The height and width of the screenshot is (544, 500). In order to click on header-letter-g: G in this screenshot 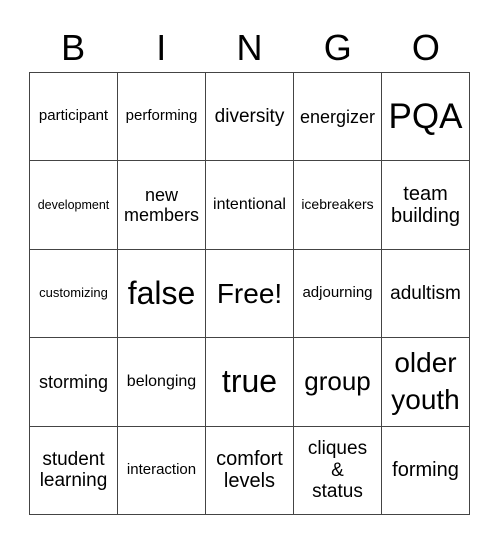, I will do `click(337, 47)`.